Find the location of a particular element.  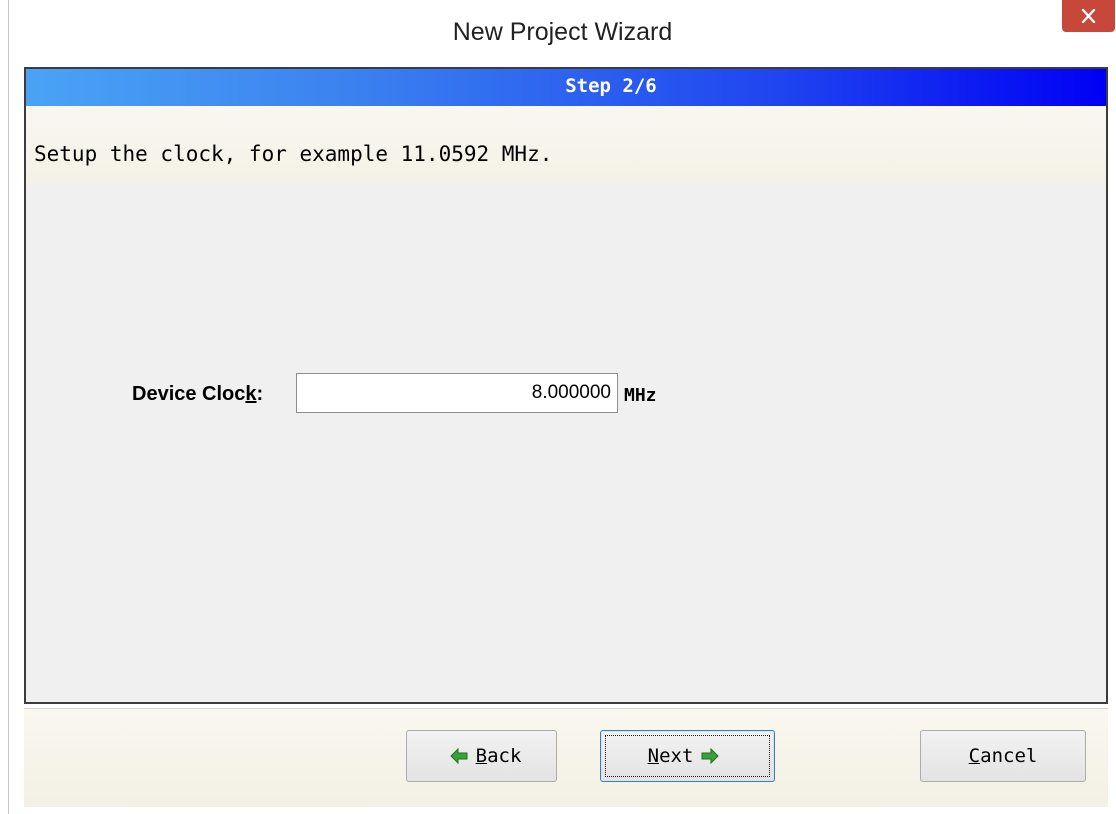

next-button-label: Next is located at coordinates (671, 756).